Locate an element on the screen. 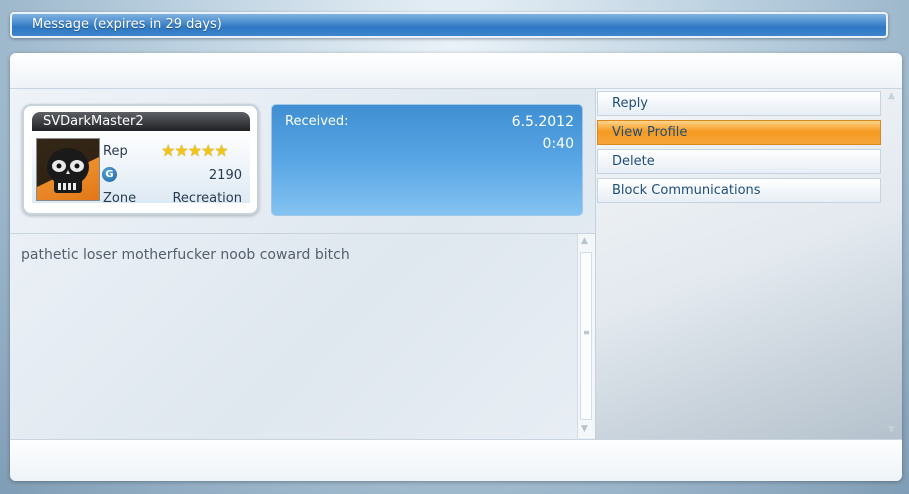 This screenshot has height=494, width=909. reply-button: Reply is located at coordinates (739, 103).